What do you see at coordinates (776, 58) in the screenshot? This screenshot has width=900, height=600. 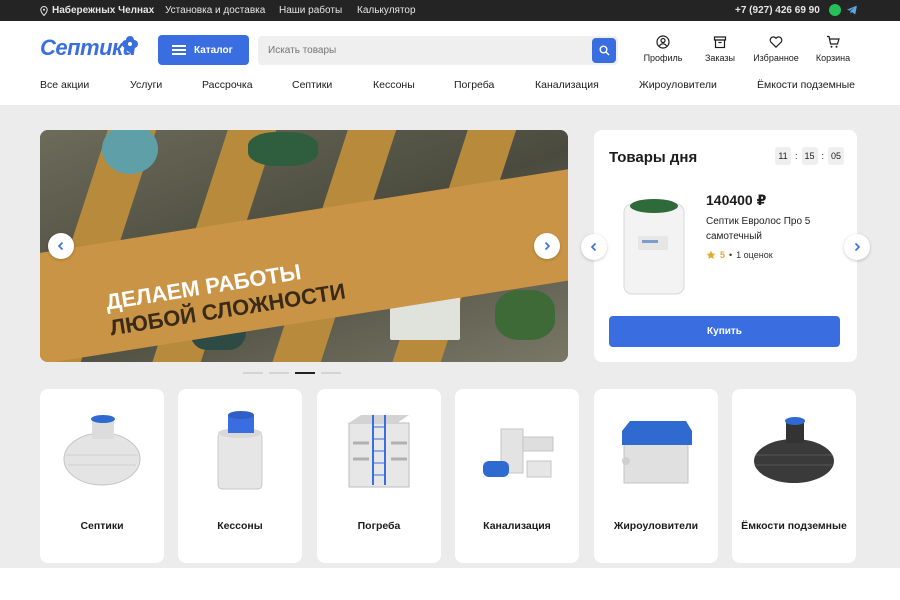 I see `favorites-label: Избранное` at bounding box center [776, 58].